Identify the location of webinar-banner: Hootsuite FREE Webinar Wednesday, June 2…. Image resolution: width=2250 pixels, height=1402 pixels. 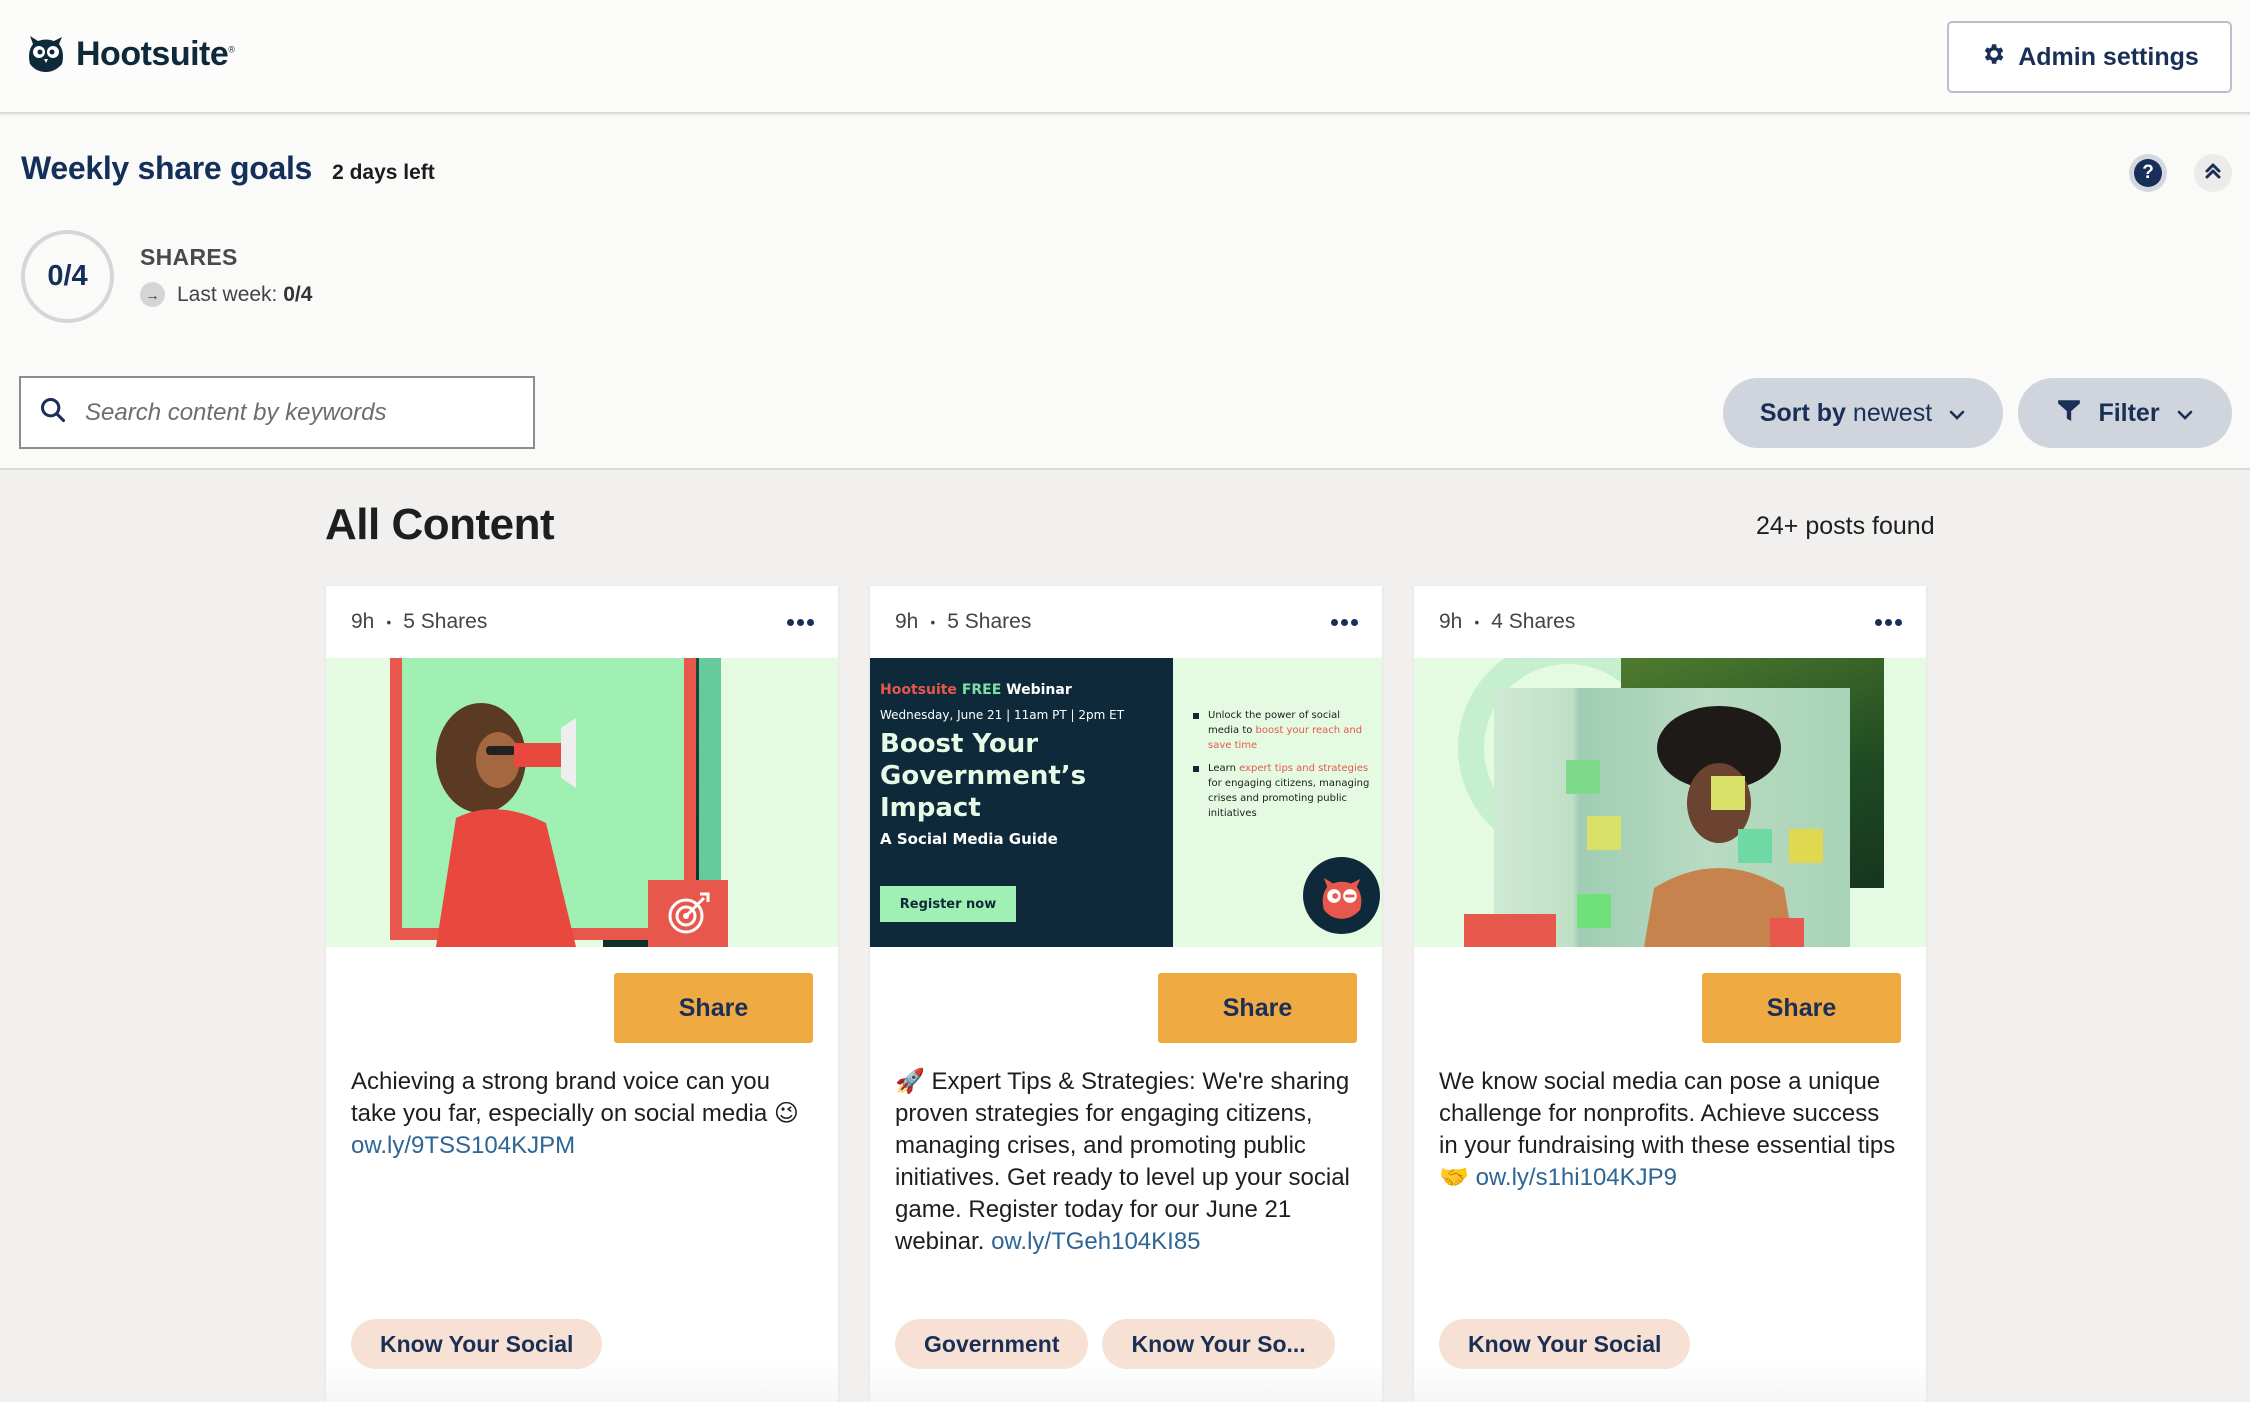
(1021, 802).